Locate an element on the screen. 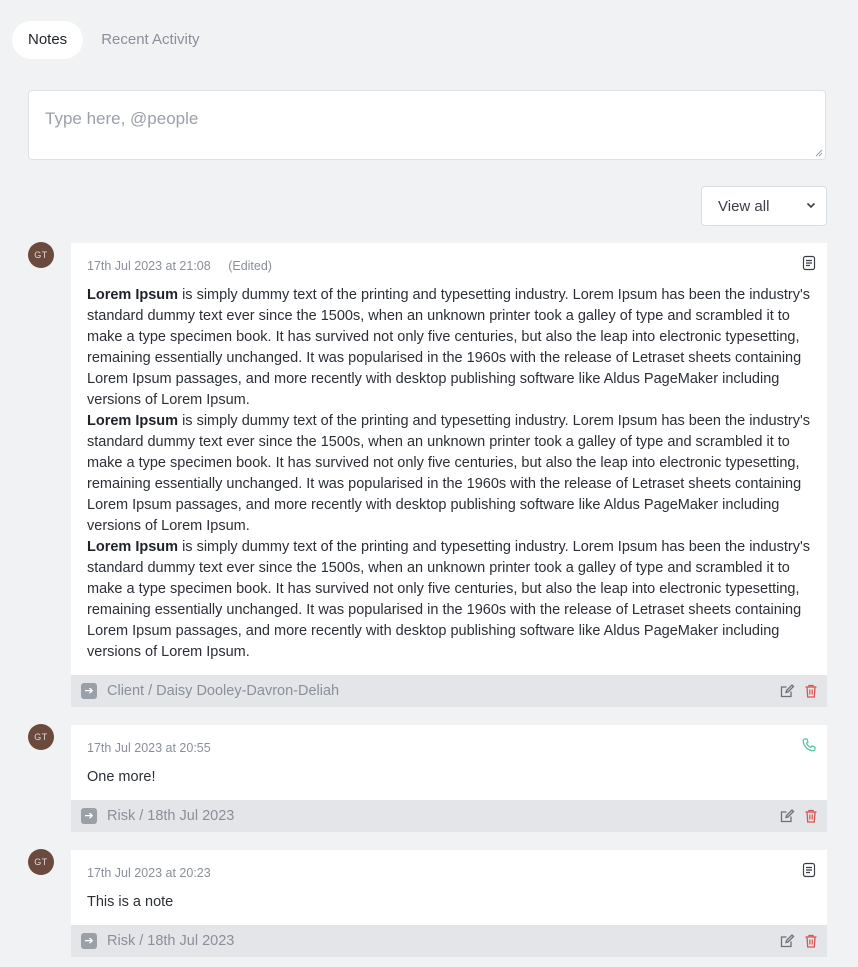 This screenshot has height=967, width=858. note-content: One more! is located at coordinates (449, 771).